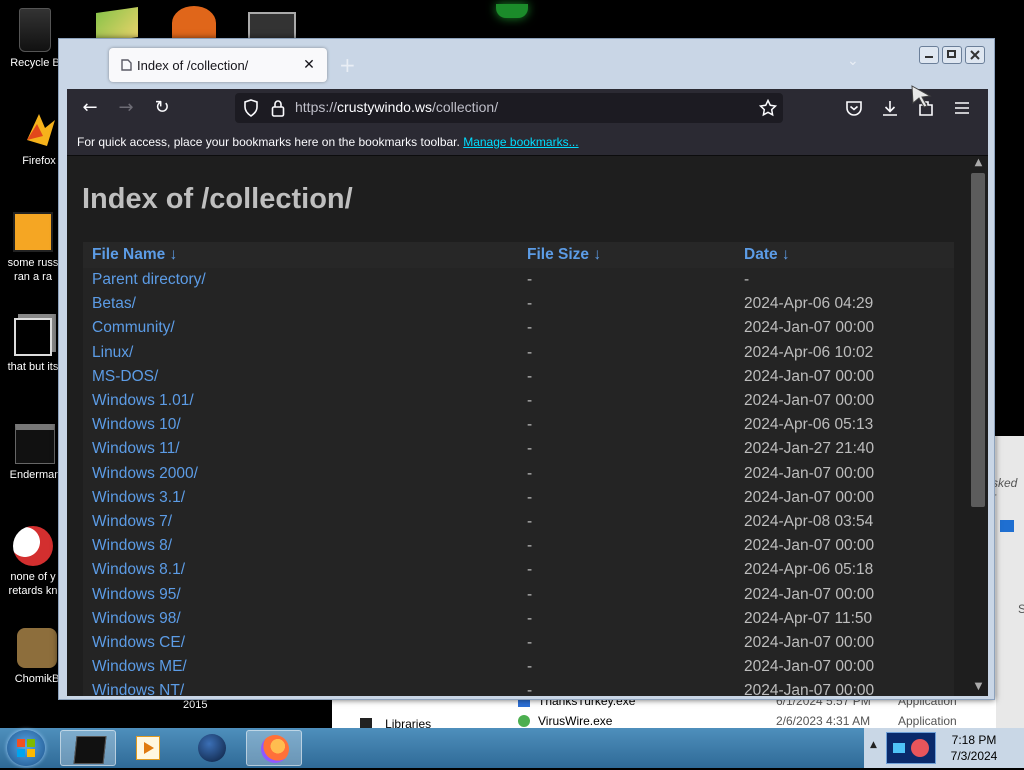 The width and height of the screenshot is (1024, 770). Describe the element at coordinates (854, 108) in the screenshot. I see `pocket-icon` at that location.